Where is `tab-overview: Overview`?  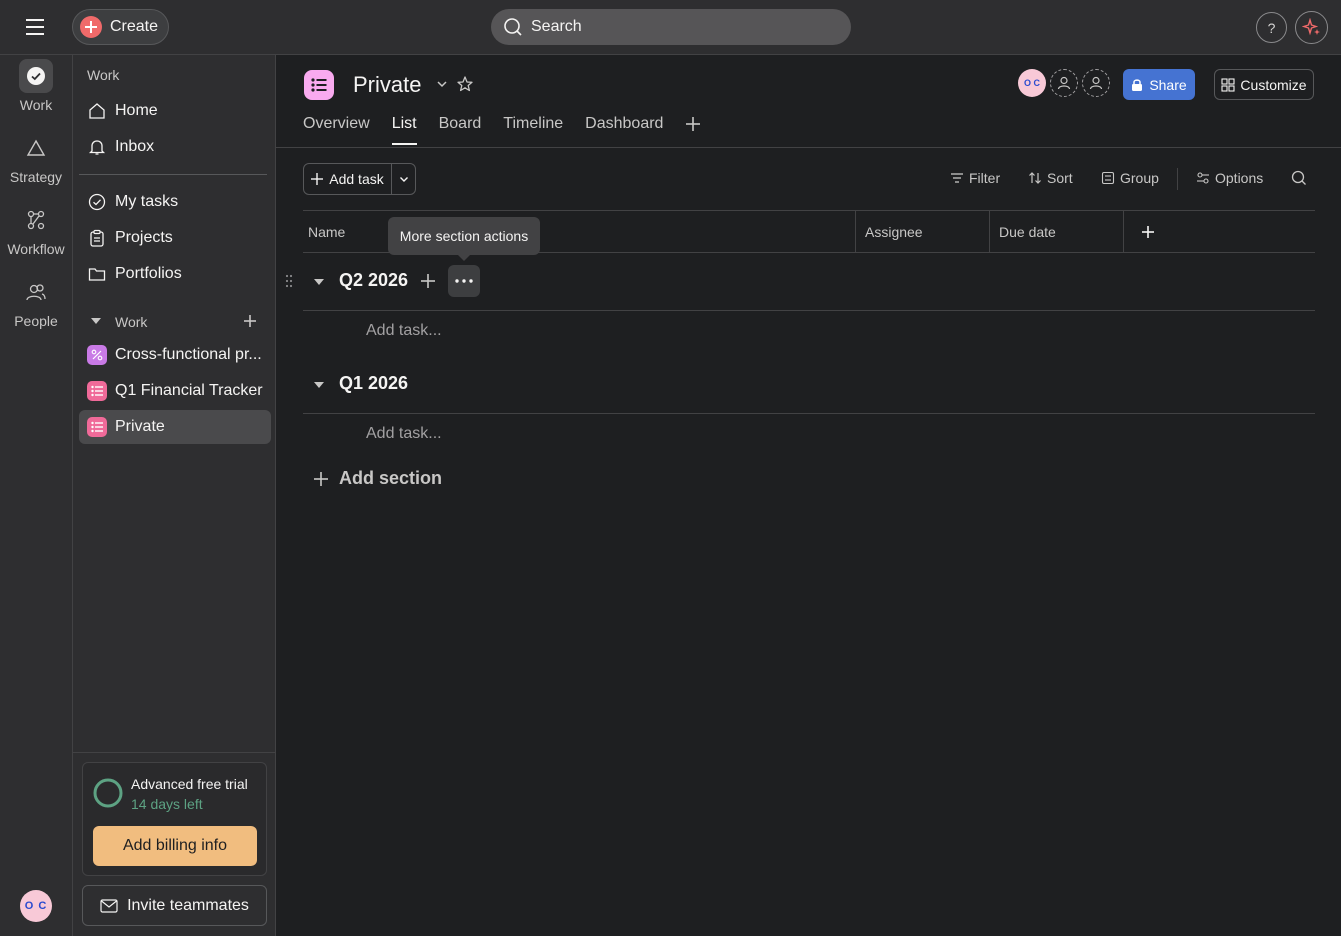 tab-overview: Overview is located at coordinates (336, 130).